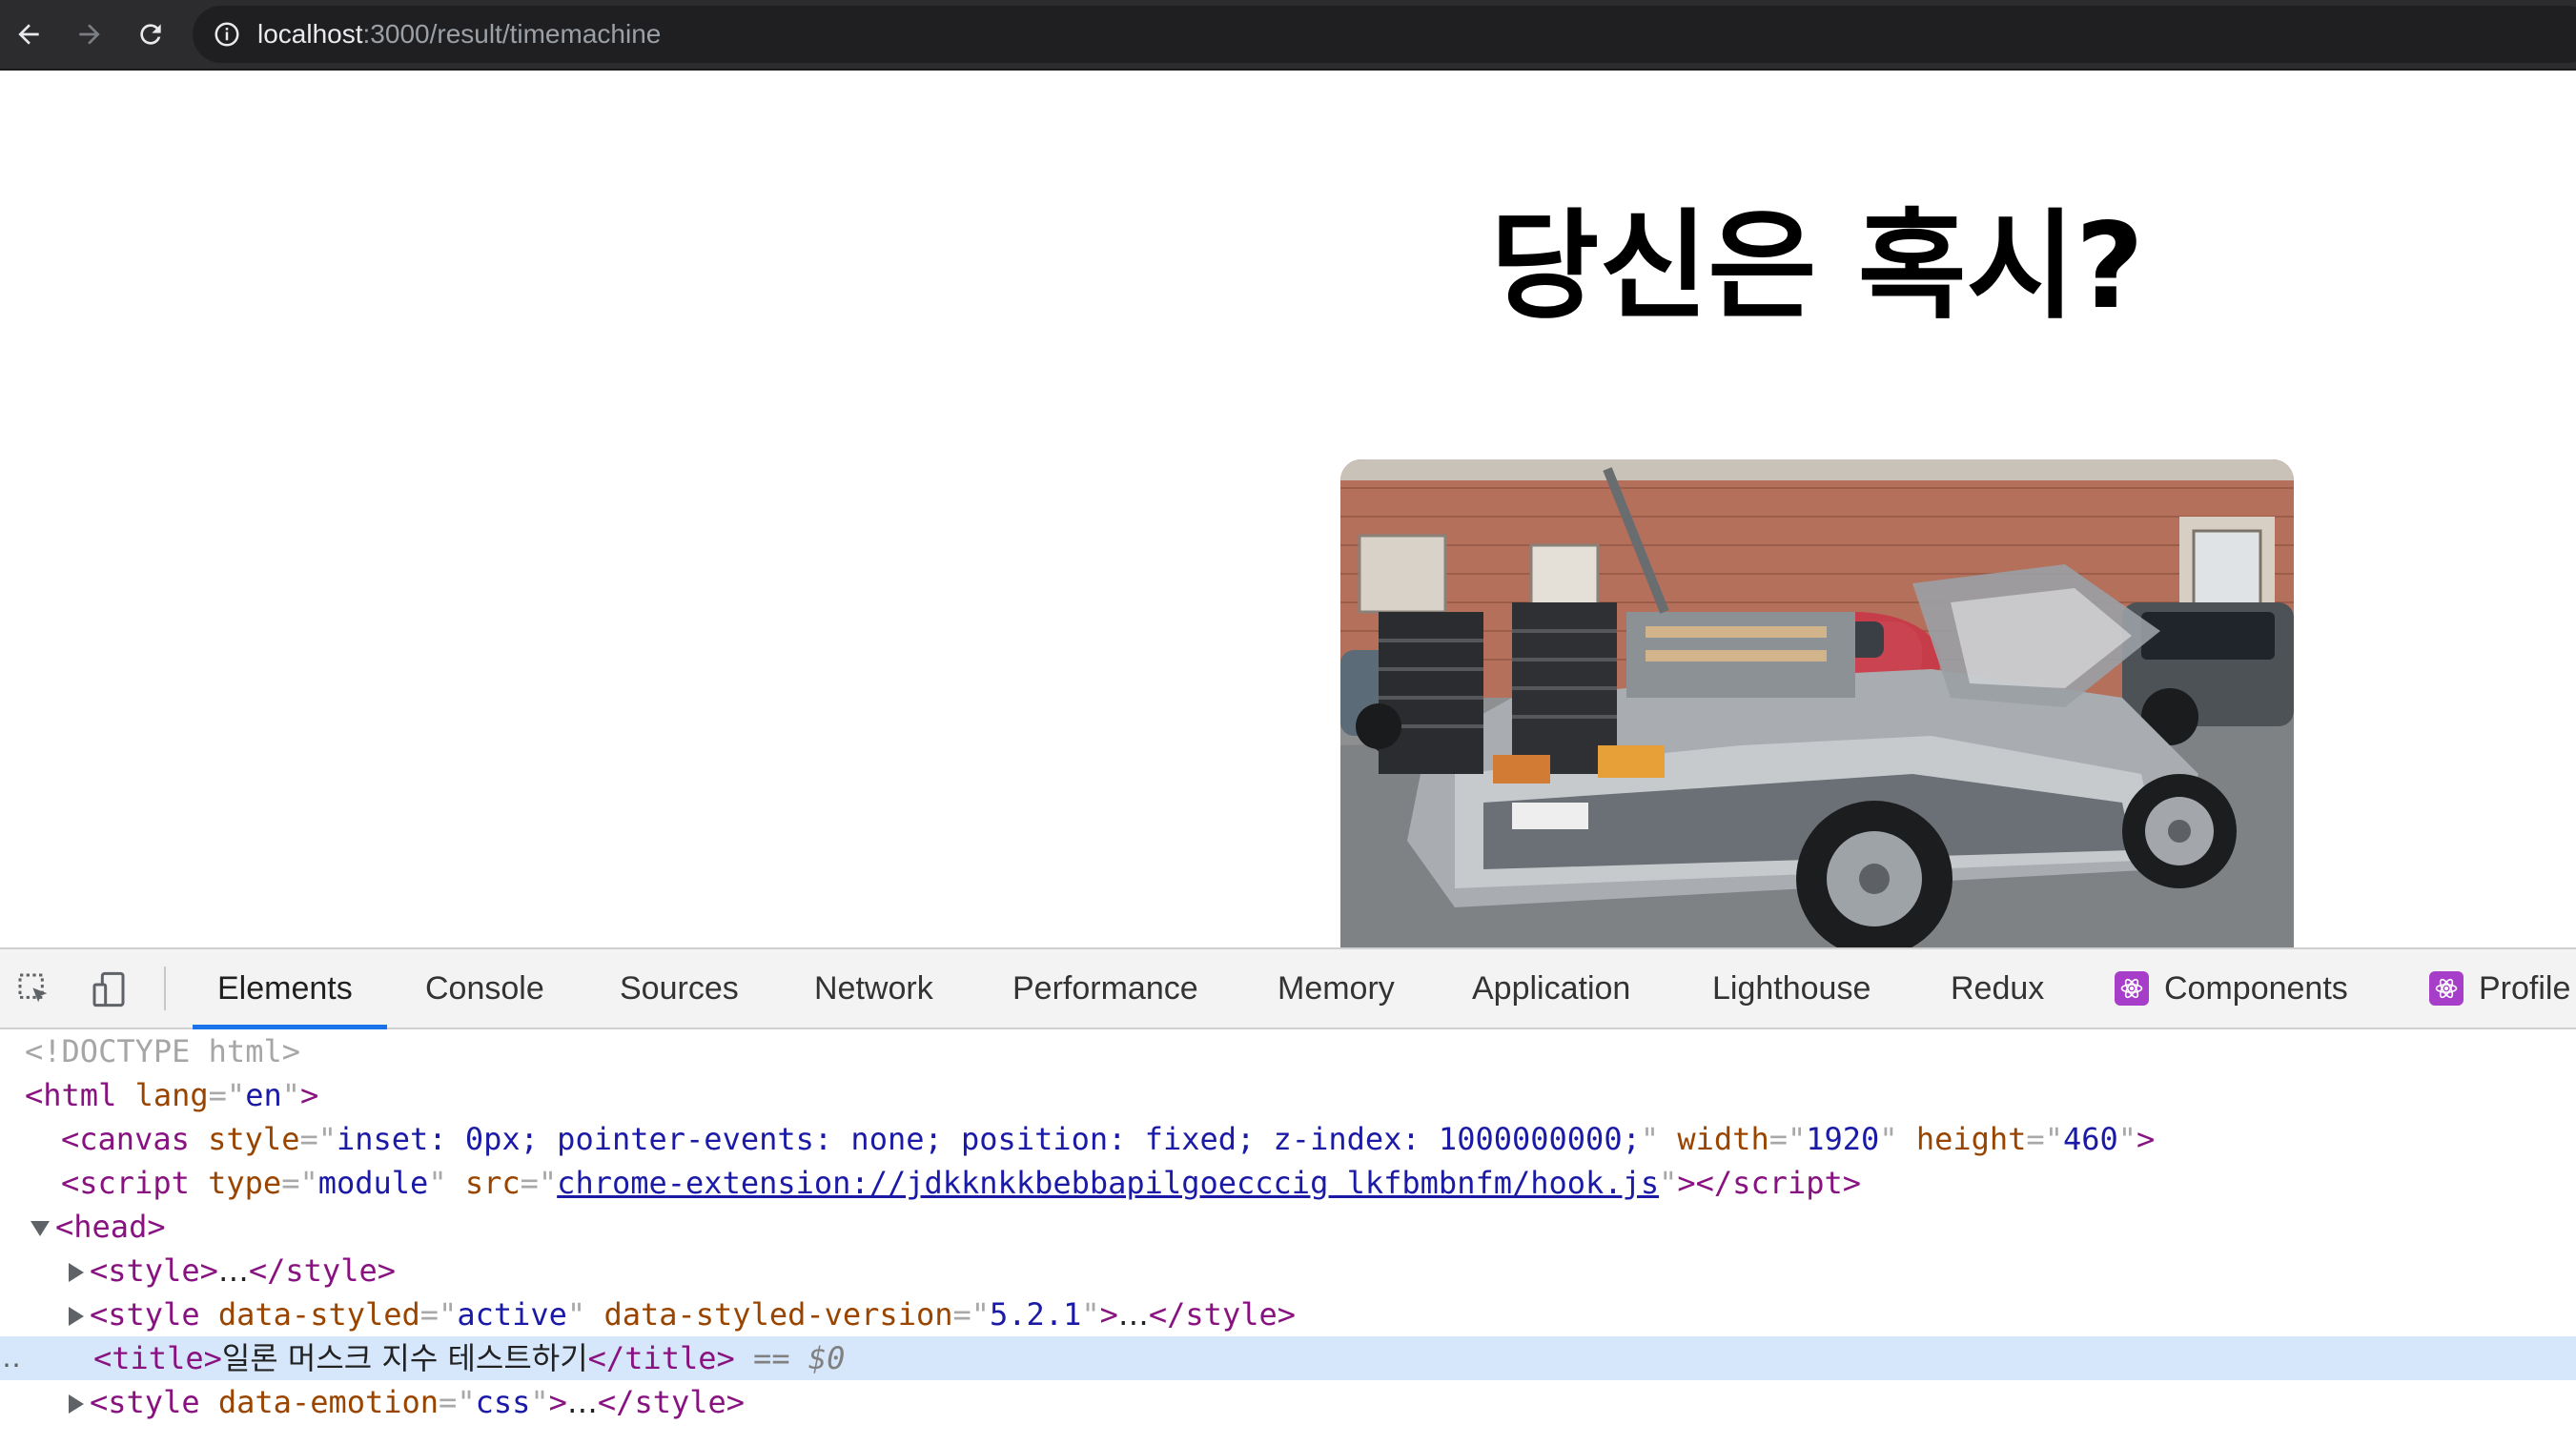  Describe the element at coordinates (318, 1314) in the screenshot. I see `attr-name: data-styled` at that location.